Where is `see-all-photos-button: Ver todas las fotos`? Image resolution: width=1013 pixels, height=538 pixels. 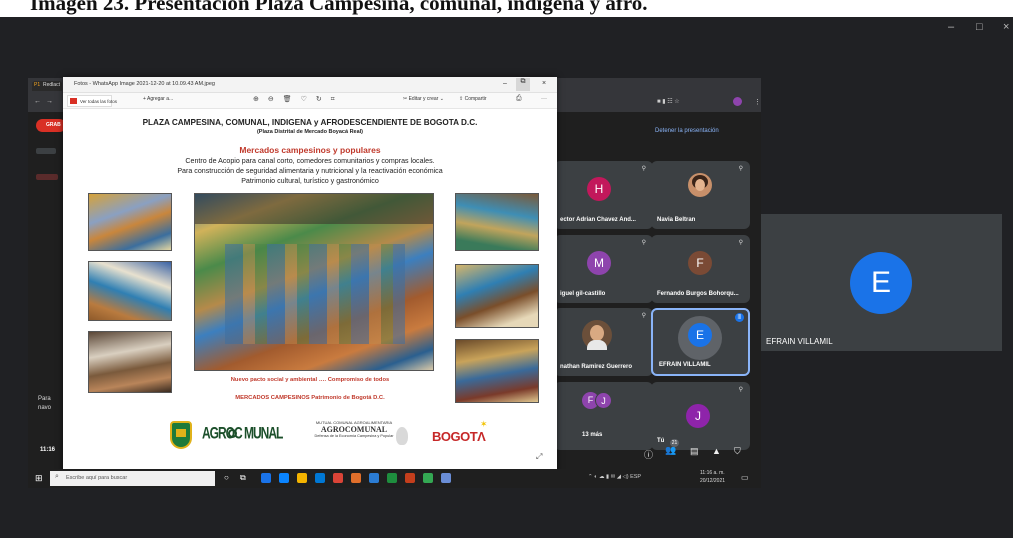
see-all-photos-button: Ver todas las fotos is located at coordinates (92, 101).